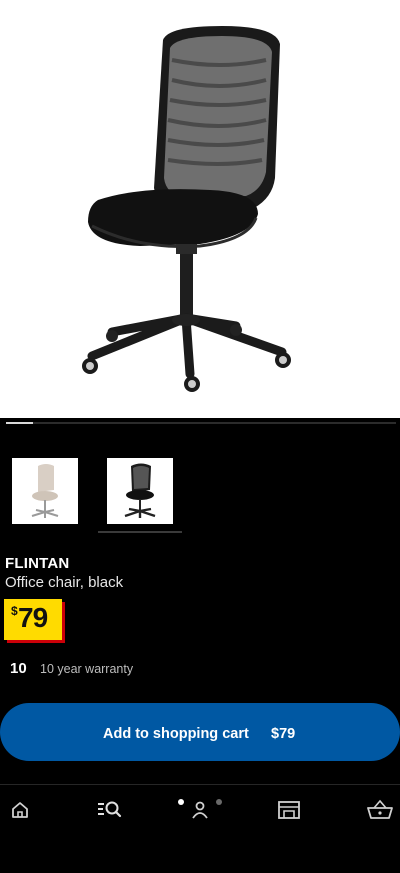  What do you see at coordinates (14, 611) in the screenshot?
I see `price-currency: $` at bounding box center [14, 611].